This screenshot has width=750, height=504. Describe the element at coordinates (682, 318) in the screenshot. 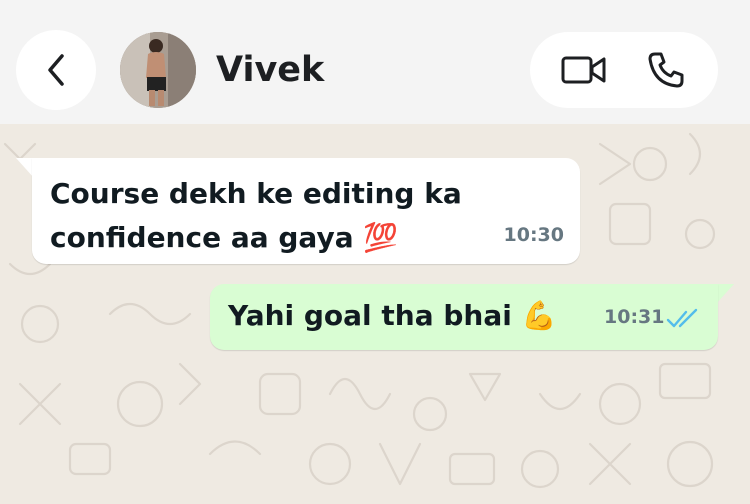

I see `read-receipt-icon` at that location.